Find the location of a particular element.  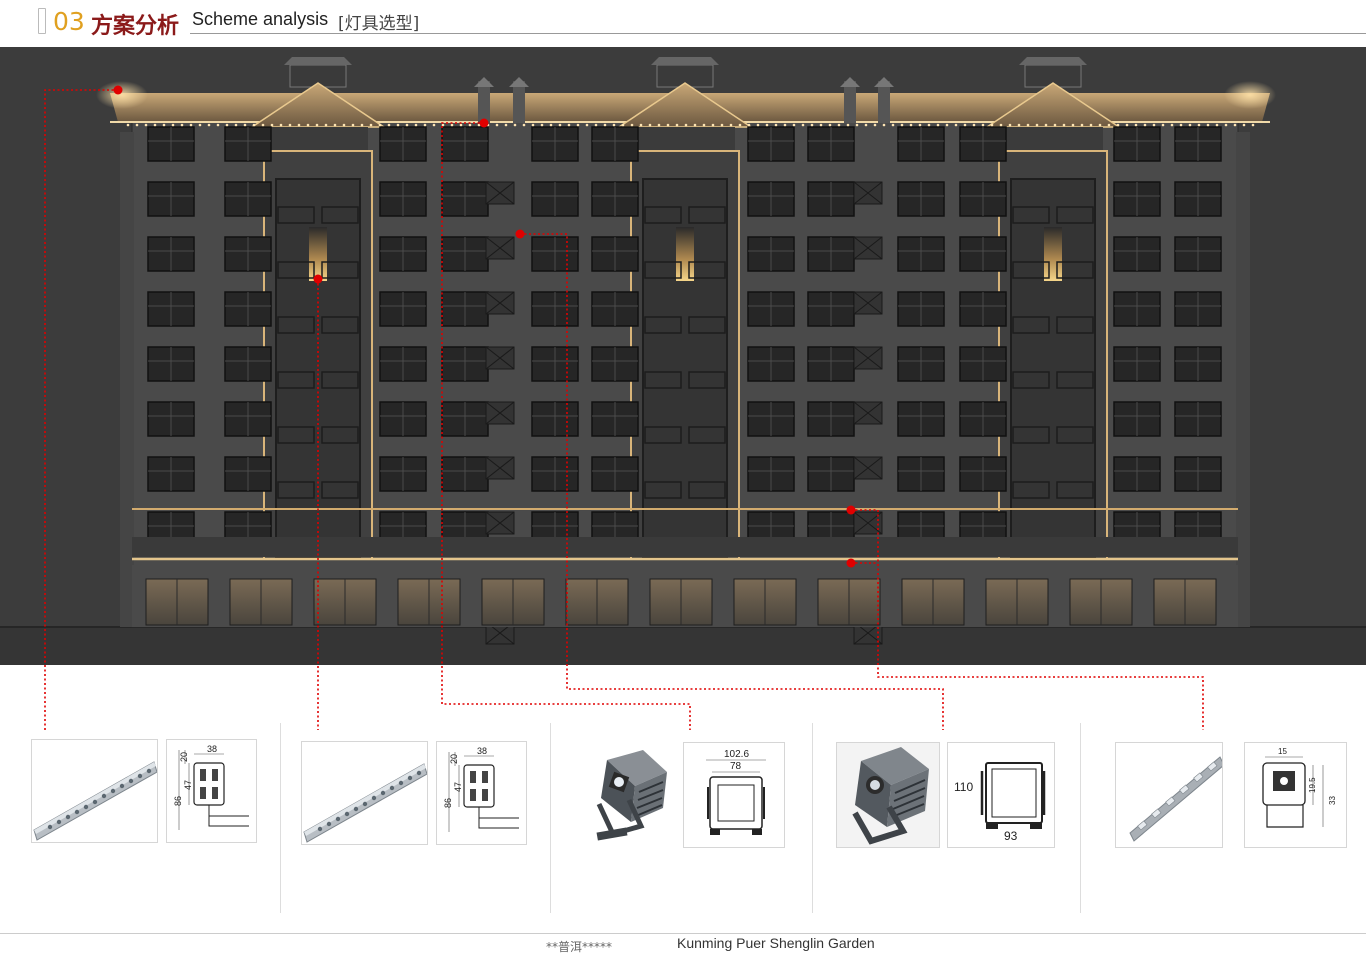

dim-width-outer: 102.6 is located at coordinates (736, 754).